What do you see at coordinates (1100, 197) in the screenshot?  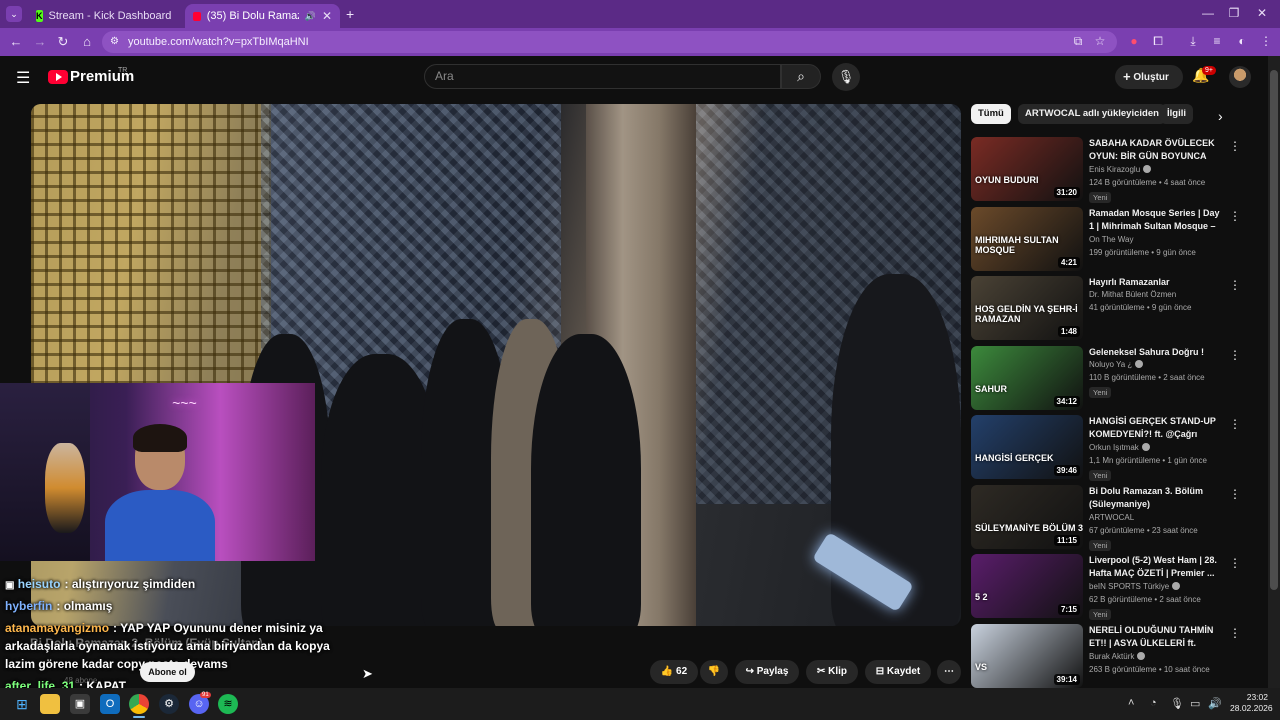 I see `new-badge: Yeni` at bounding box center [1100, 197].